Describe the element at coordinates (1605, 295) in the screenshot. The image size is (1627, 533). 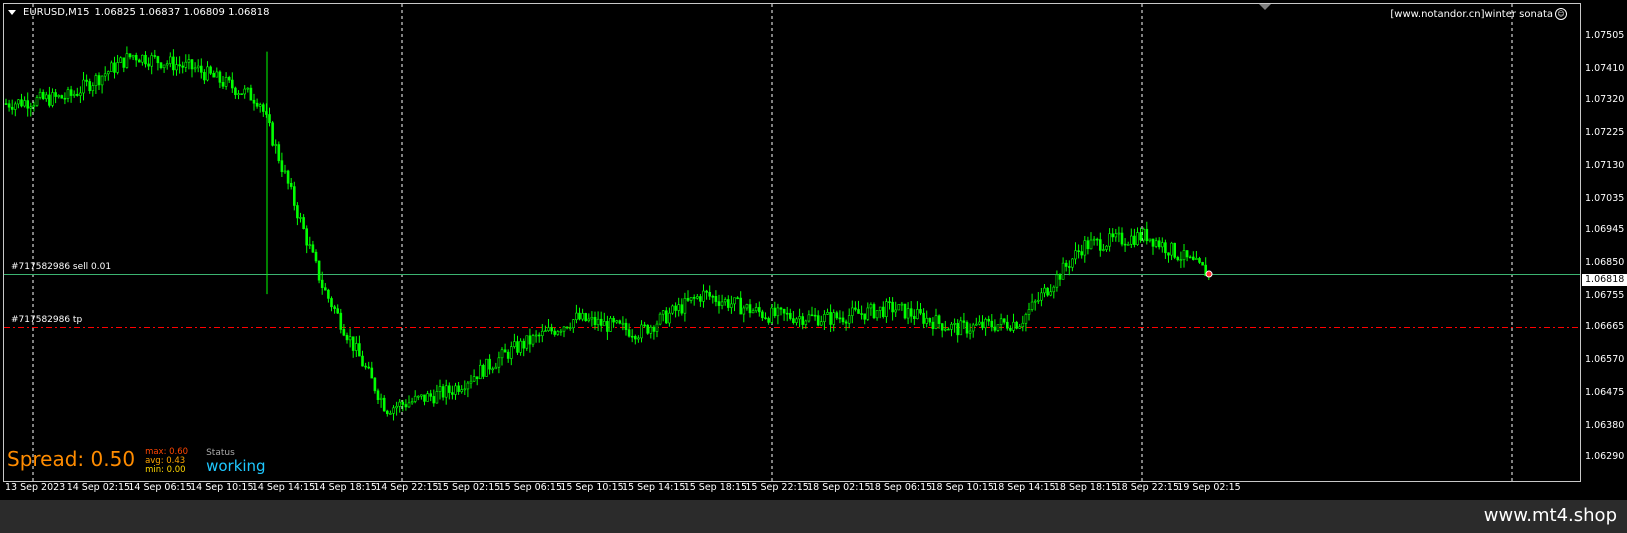
I see `price-tick-label: 1.06755` at that location.